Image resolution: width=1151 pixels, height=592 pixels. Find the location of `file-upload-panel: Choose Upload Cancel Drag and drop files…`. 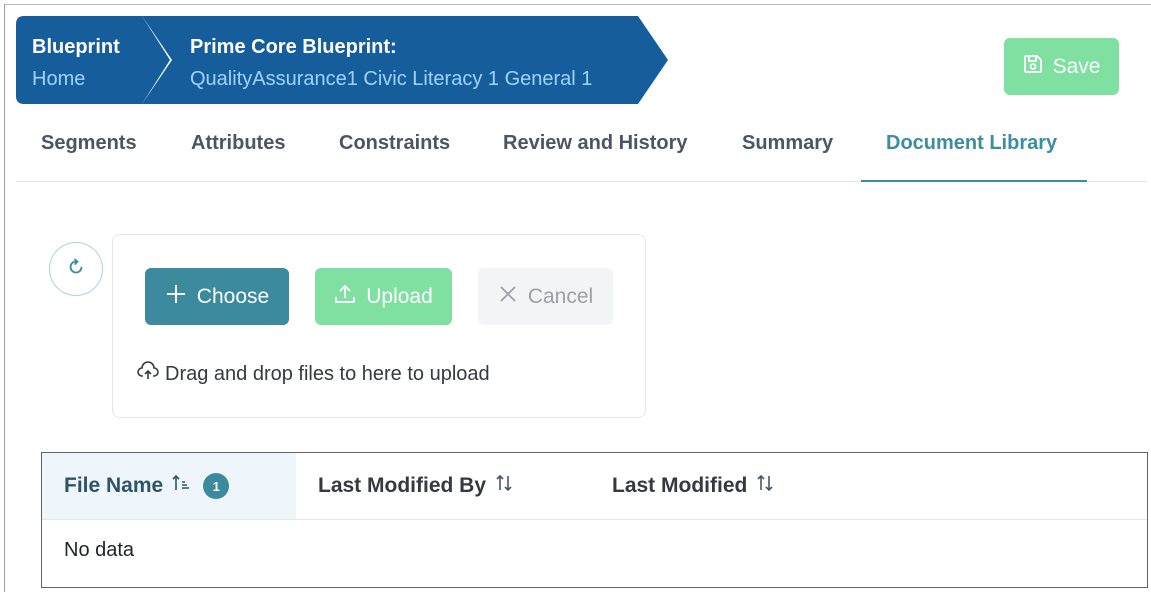

file-upload-panel: Choose Upload Cancel Drag and drop files… is located at coordinates (379, 326).